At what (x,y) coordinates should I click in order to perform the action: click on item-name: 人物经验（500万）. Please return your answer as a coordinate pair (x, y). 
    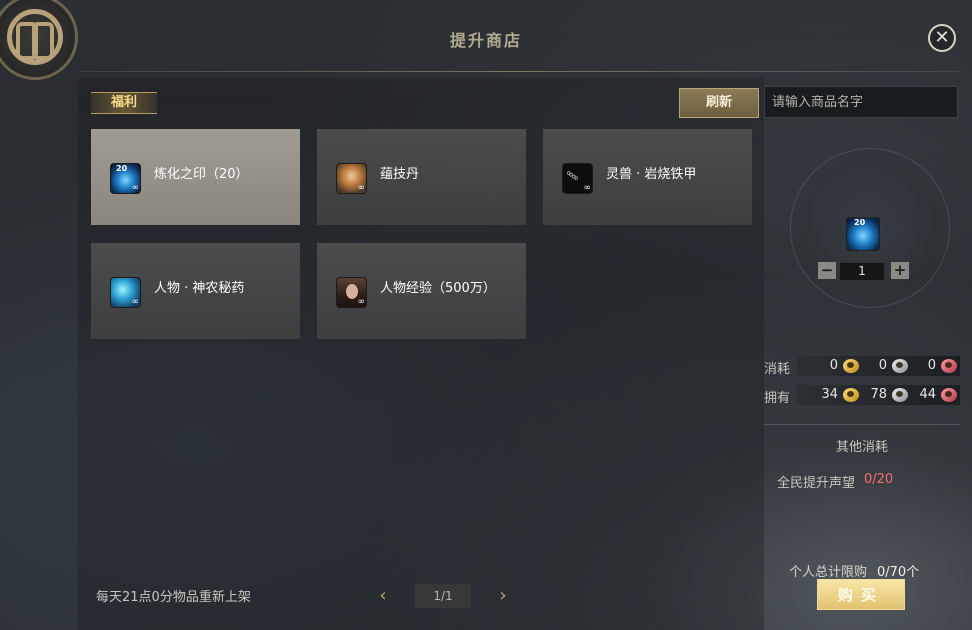
    Looking at the image, I should click on (438, 288).